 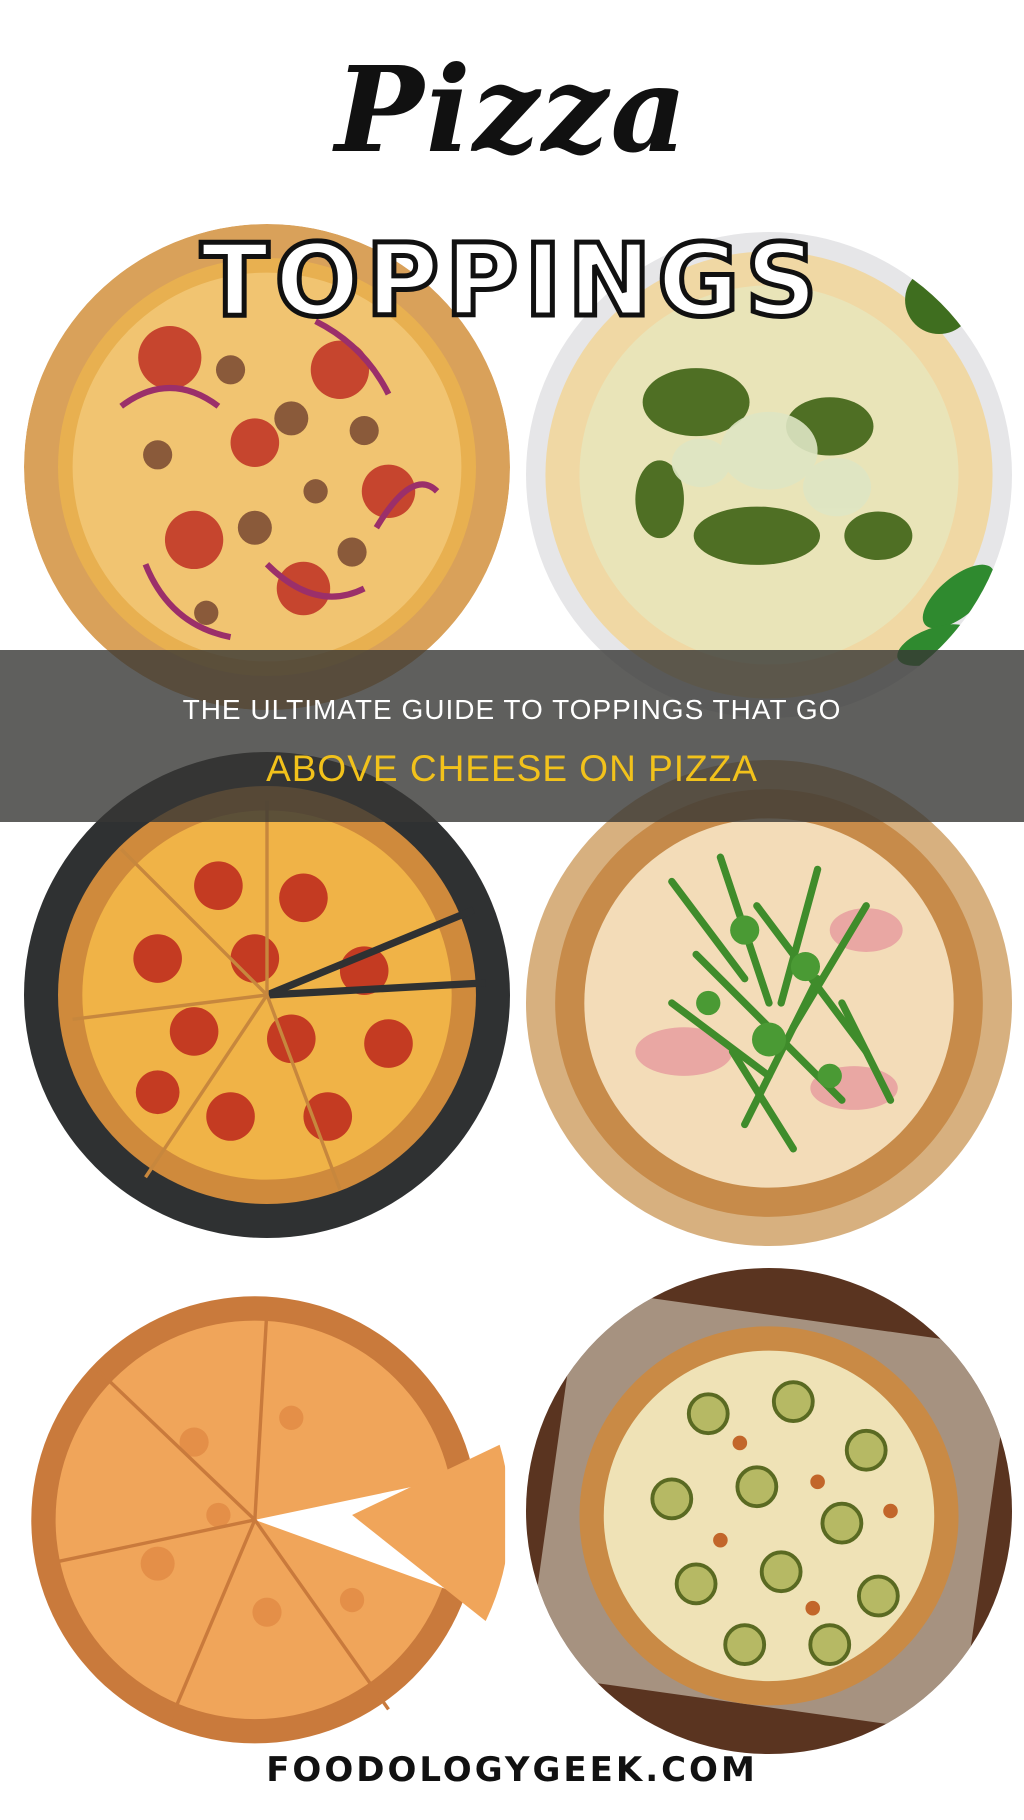 I want to click on pizza-image-pickle, so click(x=769, y=1511).